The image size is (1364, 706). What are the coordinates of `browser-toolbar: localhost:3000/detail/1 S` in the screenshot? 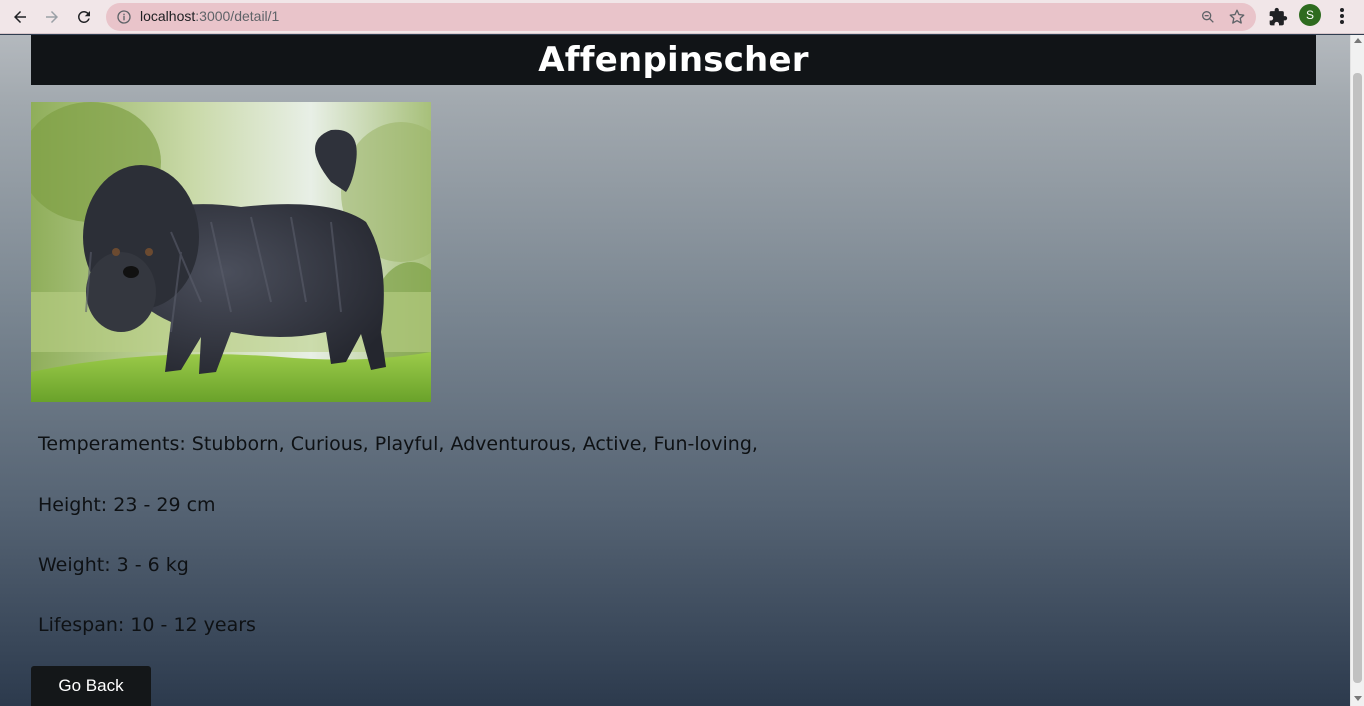 It's located at (682, 17).